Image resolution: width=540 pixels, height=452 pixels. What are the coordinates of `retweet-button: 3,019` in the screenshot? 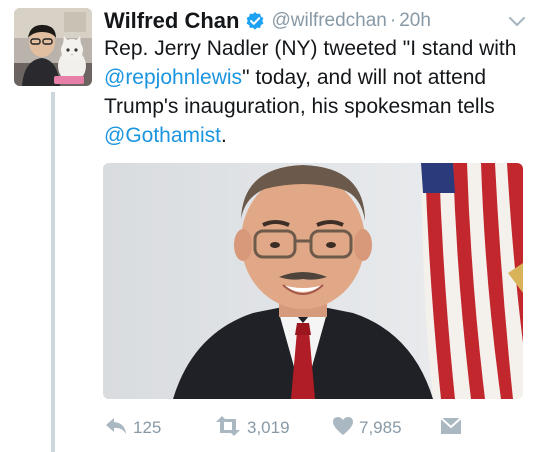 It's located at (252, 428).